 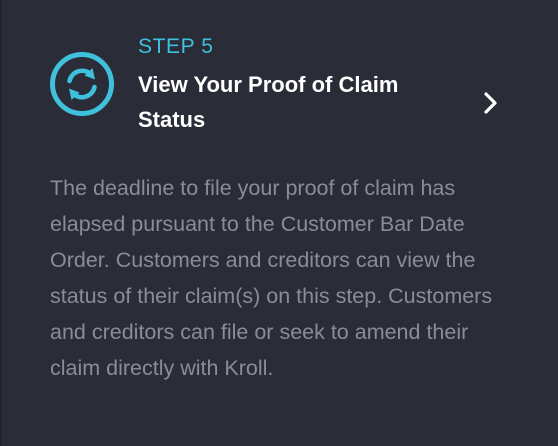 What do you see at coordinates (82, 84) in the screenshot?
I see `refresh-icon` at bounding box center [82, 84].